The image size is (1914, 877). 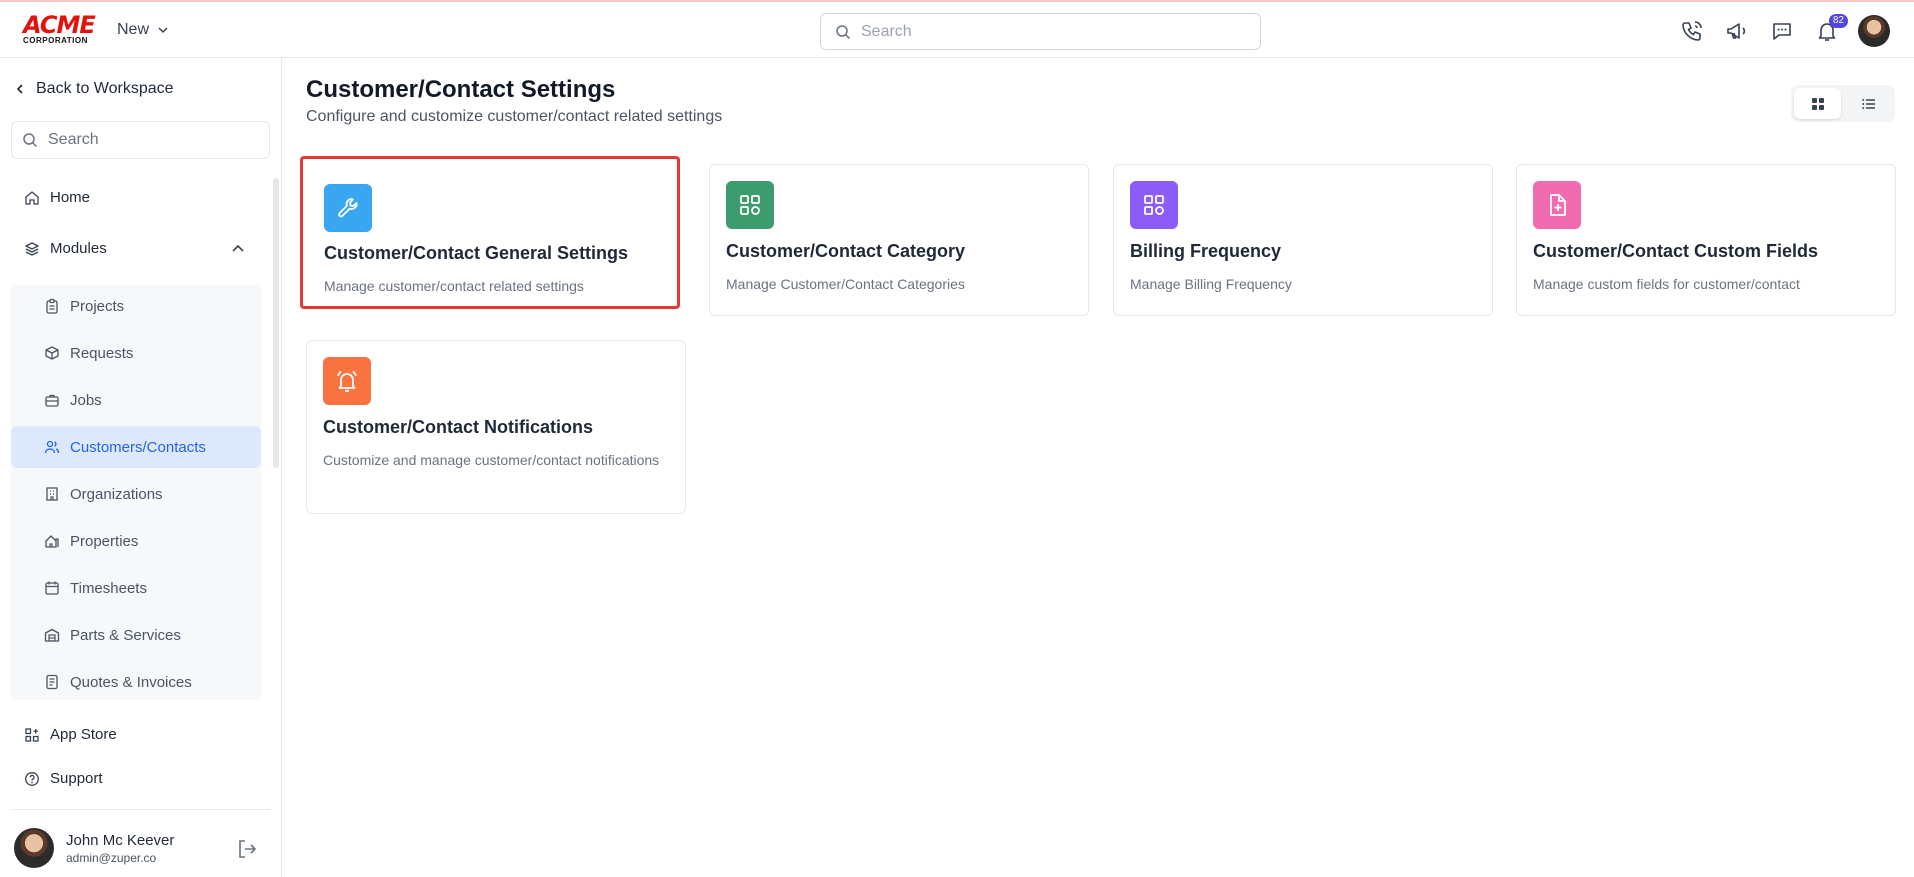 What do you see at coordinates (111, 857) in the screenshot?
I see `user-email: admin@zuper.co` at bounding box center [111, 857].